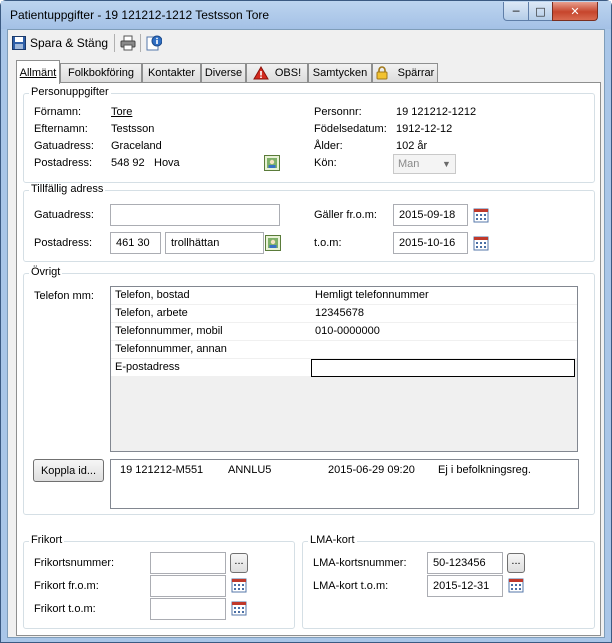 The width and height of the screenshot is (612, 643). I want to click on phone-row: Telefonnummer, mobil 010-0000000, so click(344, 332).